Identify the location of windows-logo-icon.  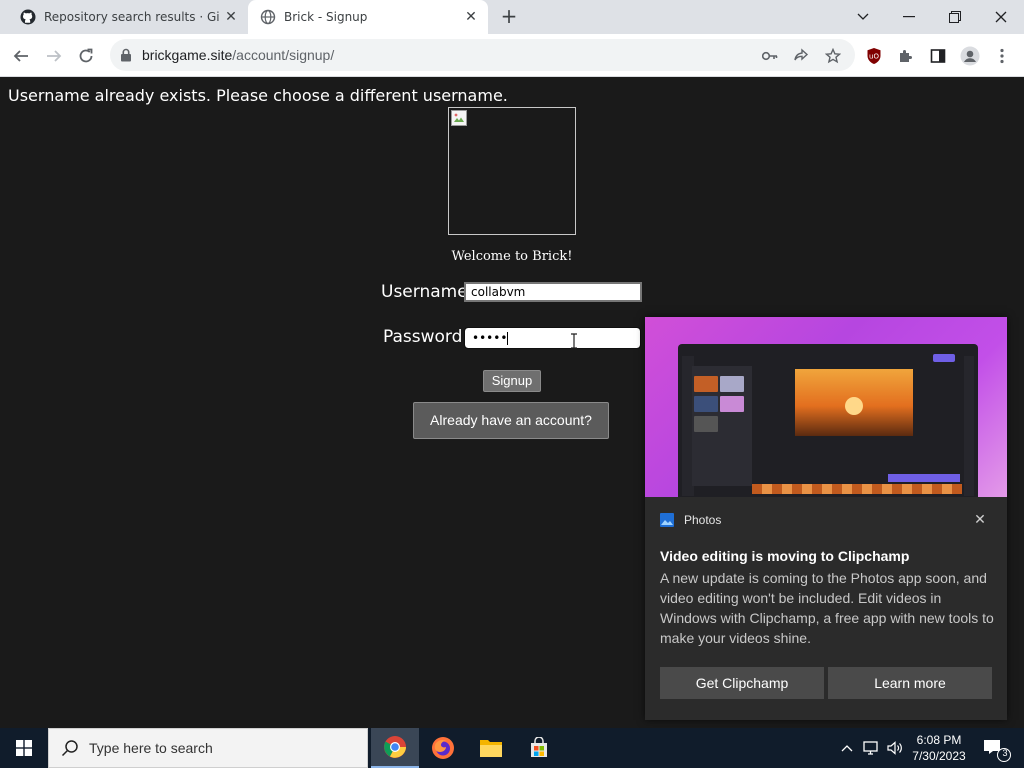
(24, 748).